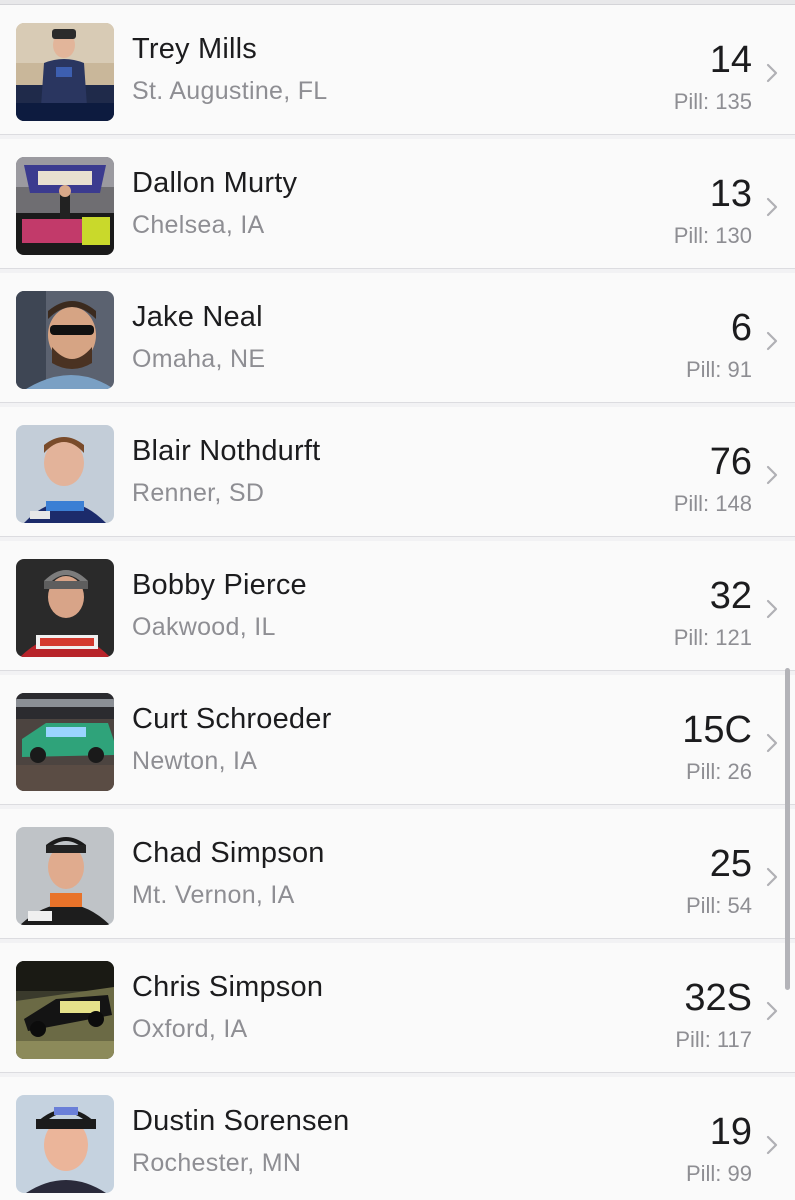 The image size is (795, 1200). I want to click on driver-points: Pill: 26, so click(718, 771).